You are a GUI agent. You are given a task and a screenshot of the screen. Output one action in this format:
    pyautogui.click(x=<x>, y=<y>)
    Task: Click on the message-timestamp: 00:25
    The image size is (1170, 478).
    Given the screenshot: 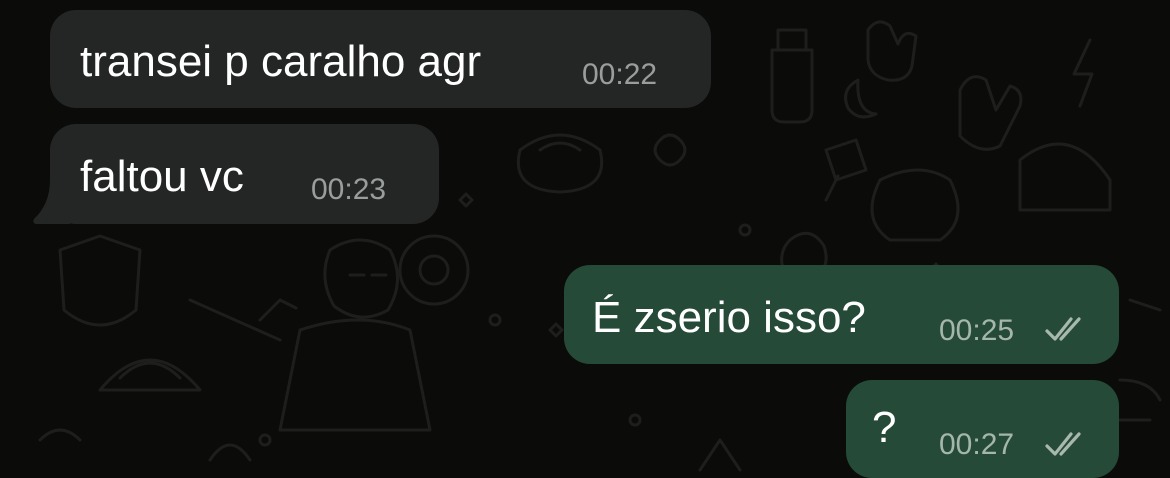 What is the action you would take?
    pyautogui.click(x=977, y=330)
    